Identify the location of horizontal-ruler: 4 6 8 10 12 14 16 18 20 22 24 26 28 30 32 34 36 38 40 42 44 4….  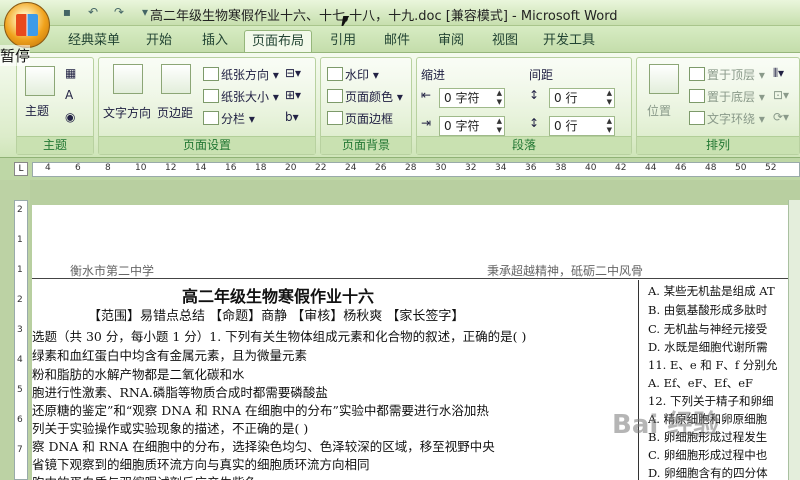
(416, 169).